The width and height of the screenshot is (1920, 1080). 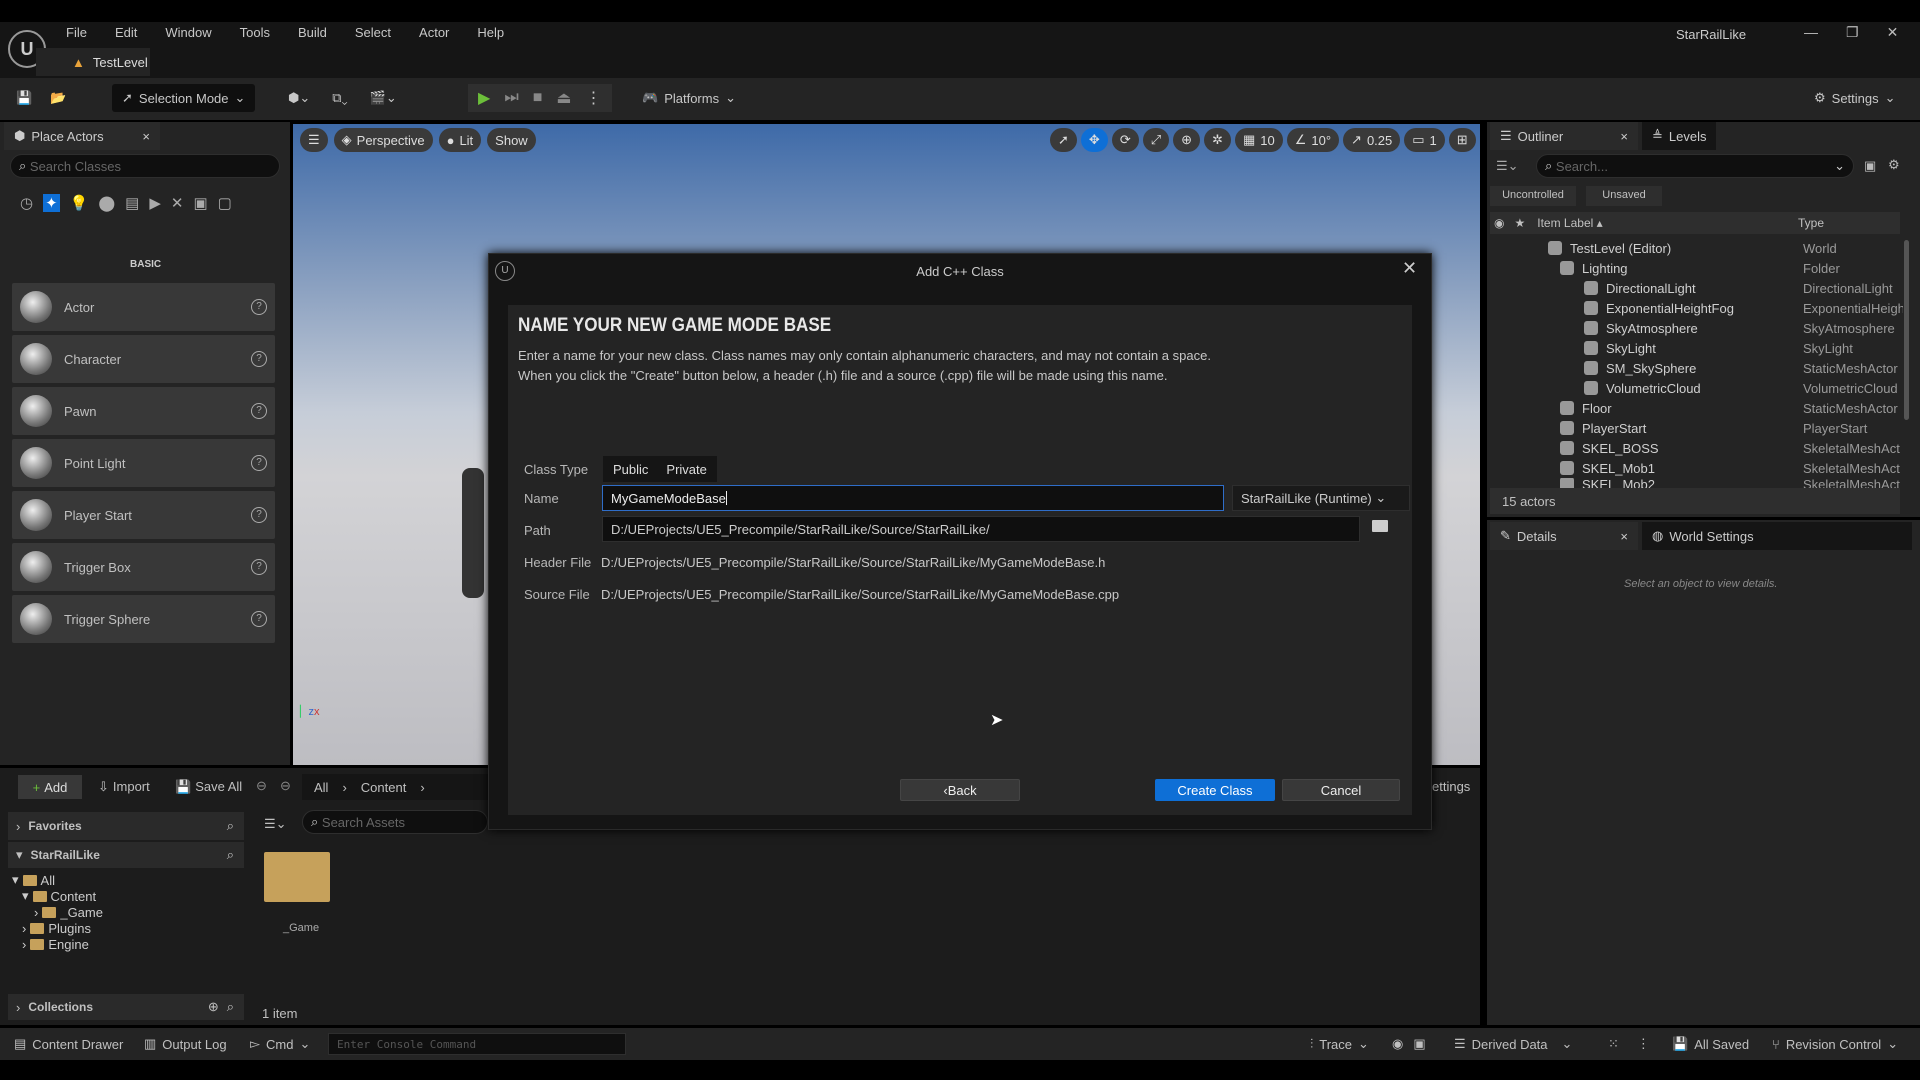 I want to click on add-folder-icon: ▣, so click(x=1870, y=166).